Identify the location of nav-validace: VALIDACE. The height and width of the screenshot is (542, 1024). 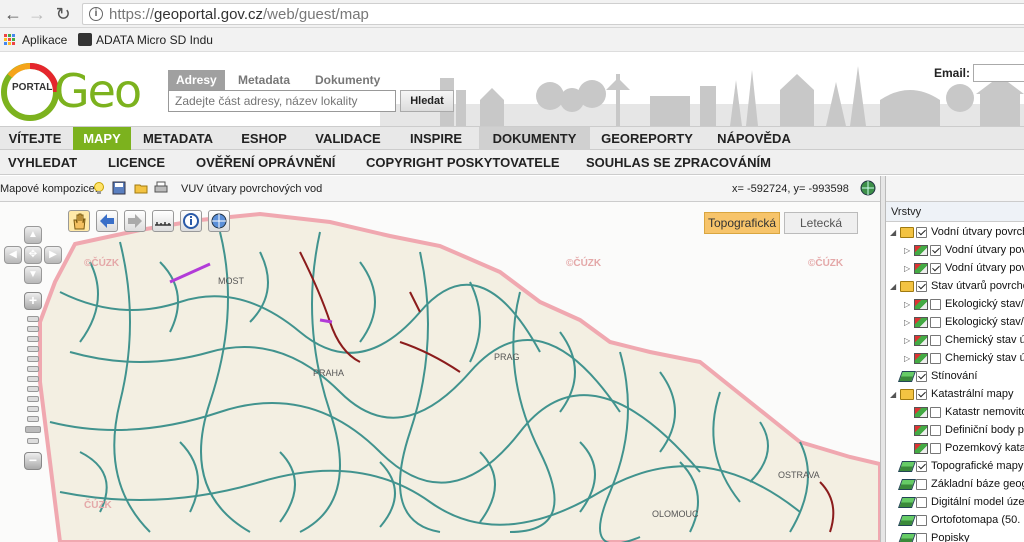
(348, 138).